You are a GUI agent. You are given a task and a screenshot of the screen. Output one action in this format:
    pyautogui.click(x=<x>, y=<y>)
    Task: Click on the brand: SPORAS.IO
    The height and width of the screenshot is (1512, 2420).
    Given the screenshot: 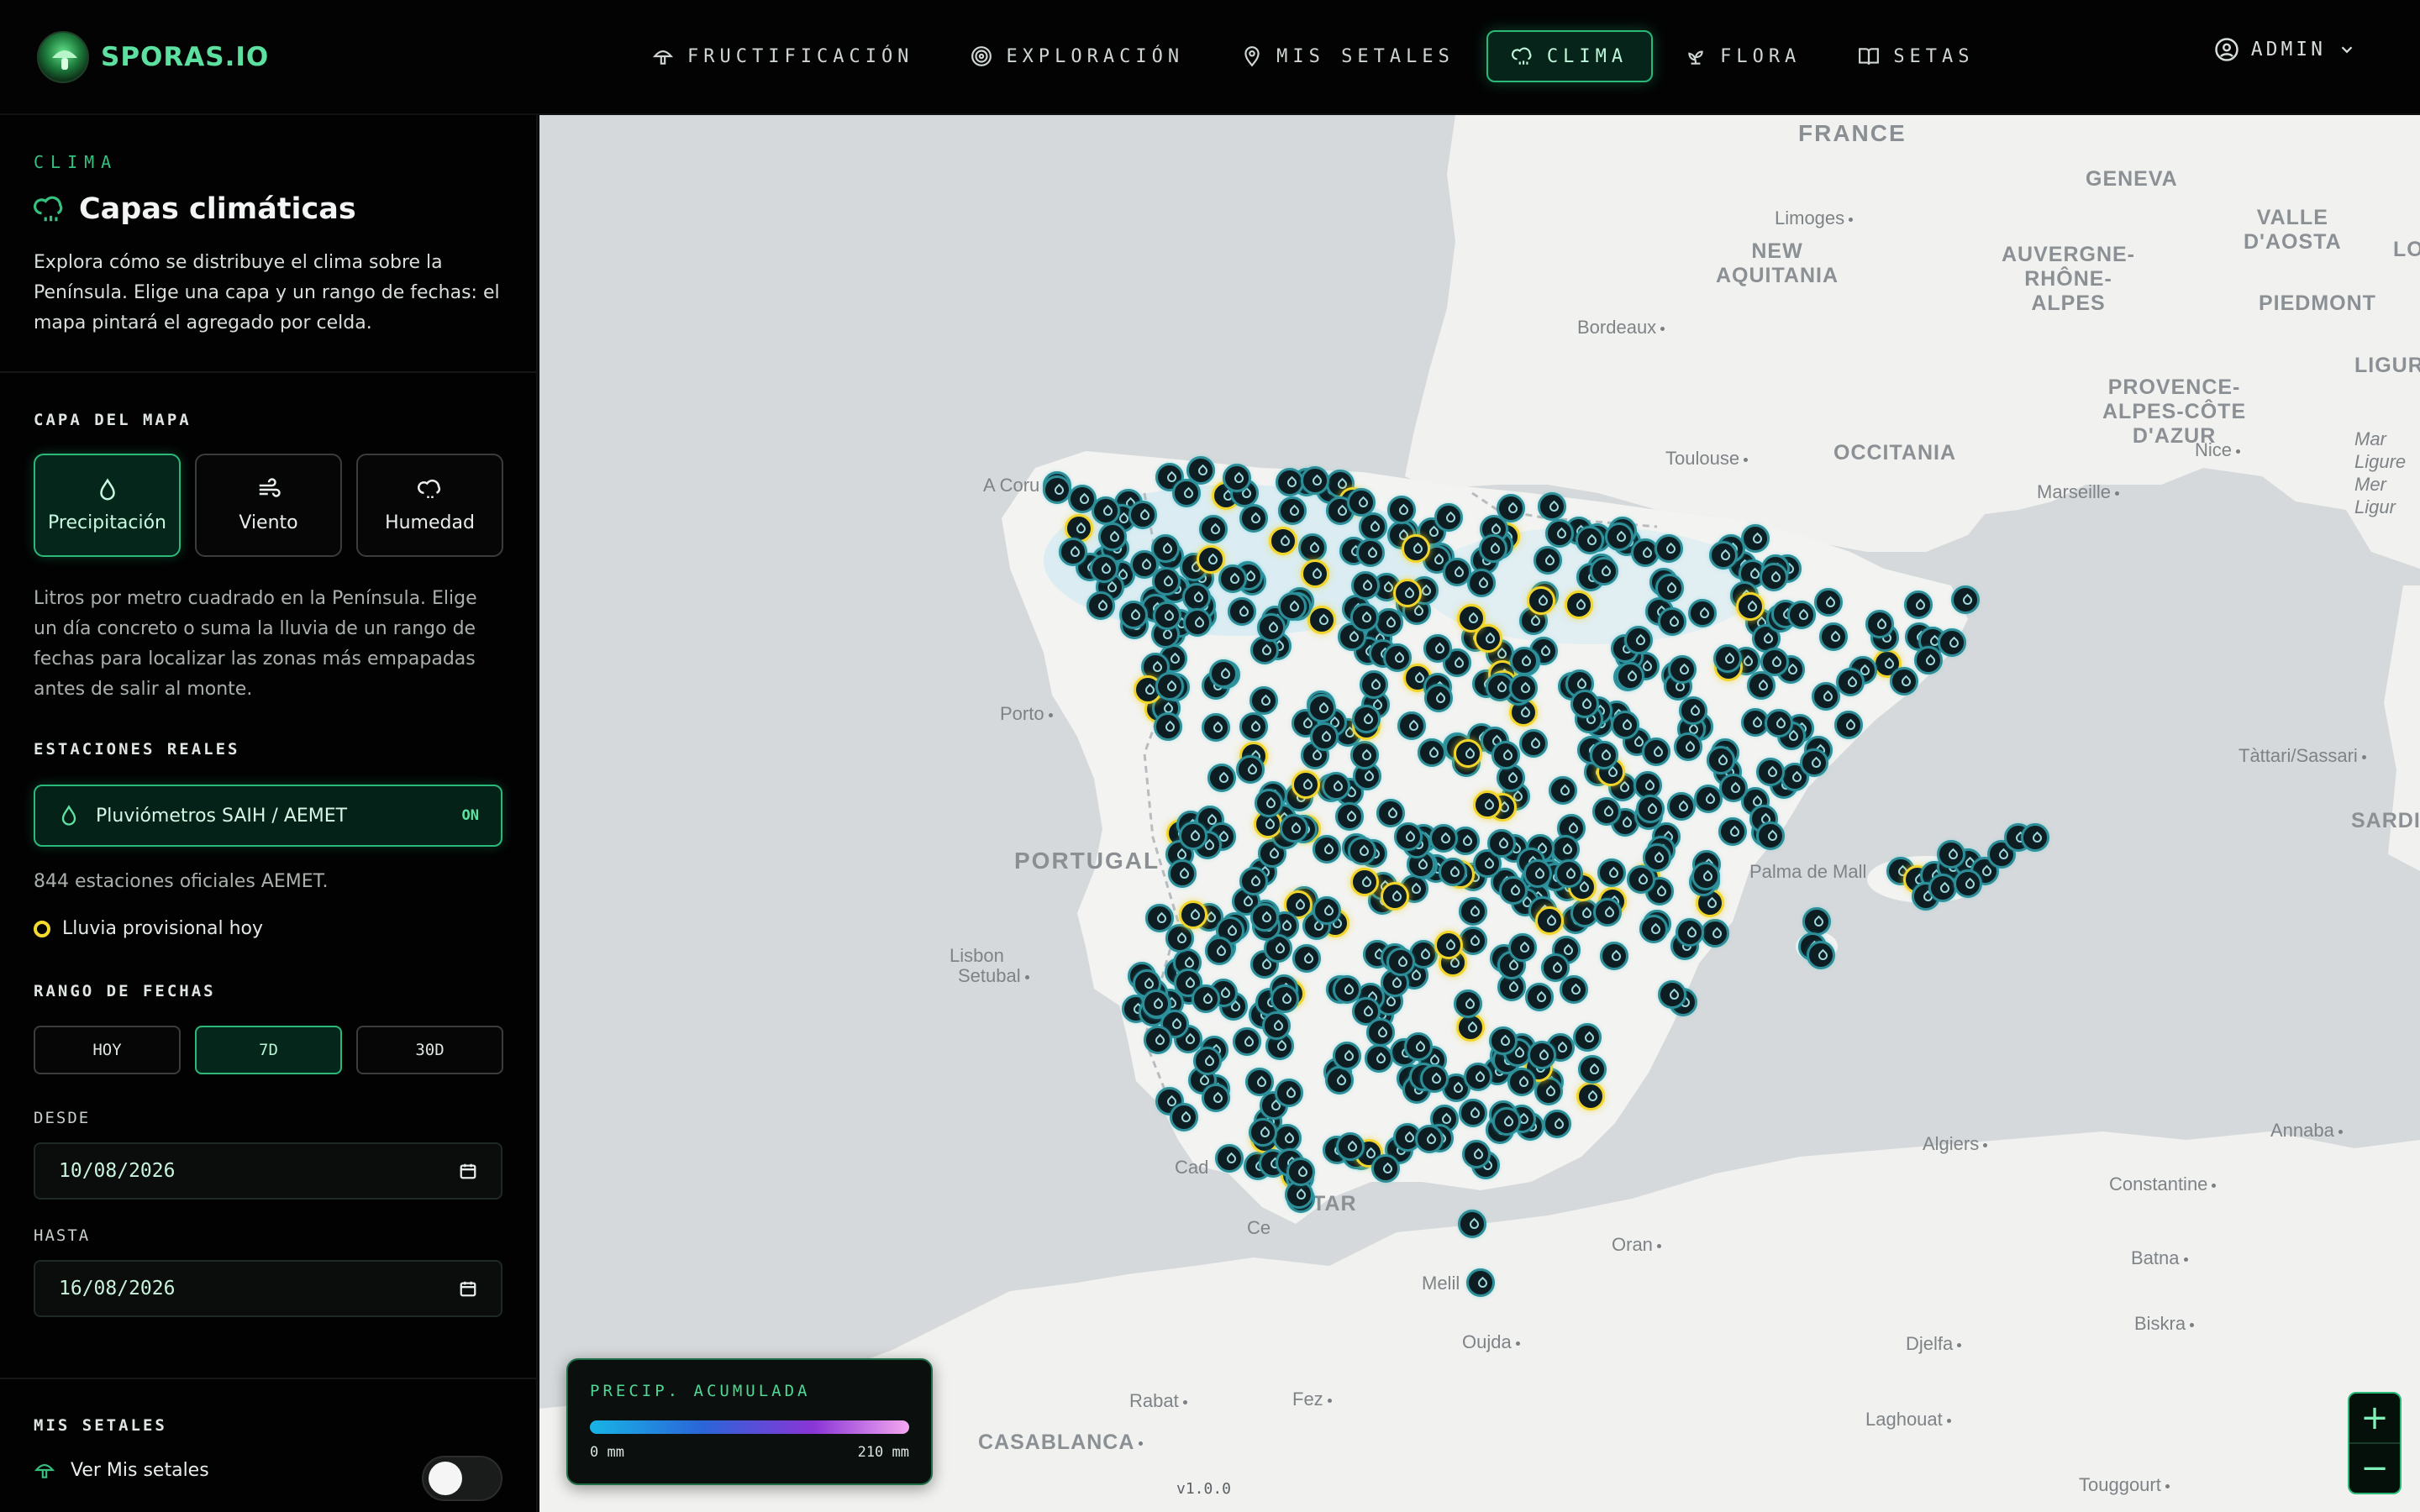 What is the action you would take?
    pyautogui.click(x=153, y=57)
    